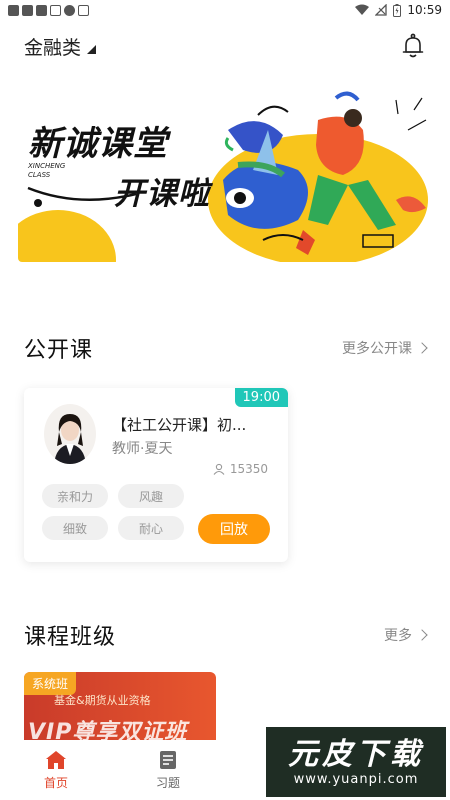 The height and width of the screenshot is (800, 450). I want to click on category-label: 金融类, so click(53, 47).